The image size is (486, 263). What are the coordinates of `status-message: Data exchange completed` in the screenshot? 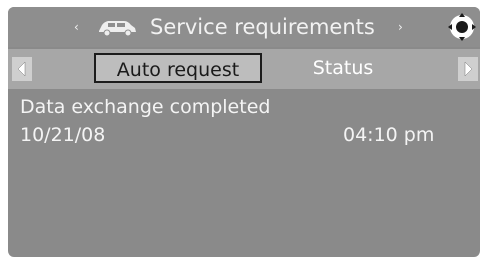 It's located at (145, 107).